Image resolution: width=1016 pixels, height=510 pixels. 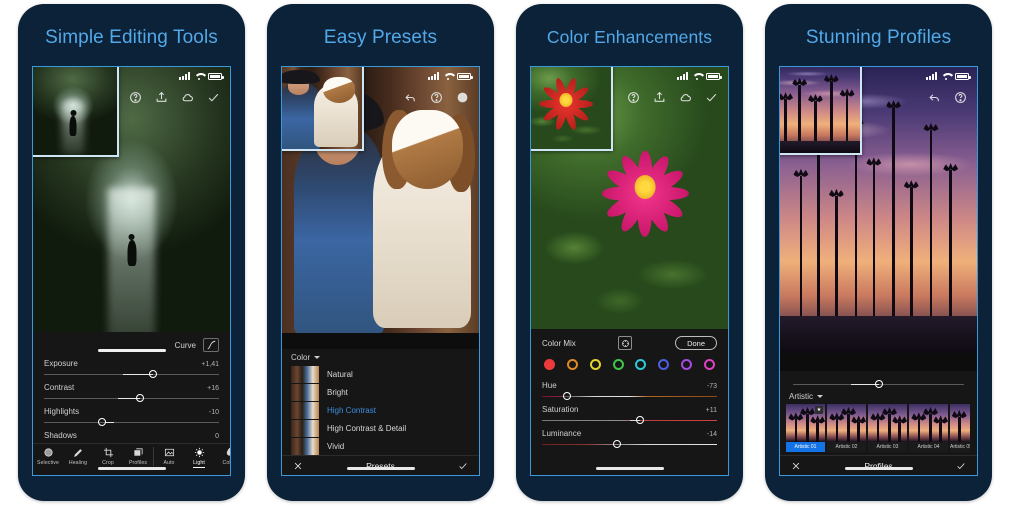 What do you see at coordinates (380, 374) in the screenshot?
I see `list-item: Natural` at bounding box center [380, 374].